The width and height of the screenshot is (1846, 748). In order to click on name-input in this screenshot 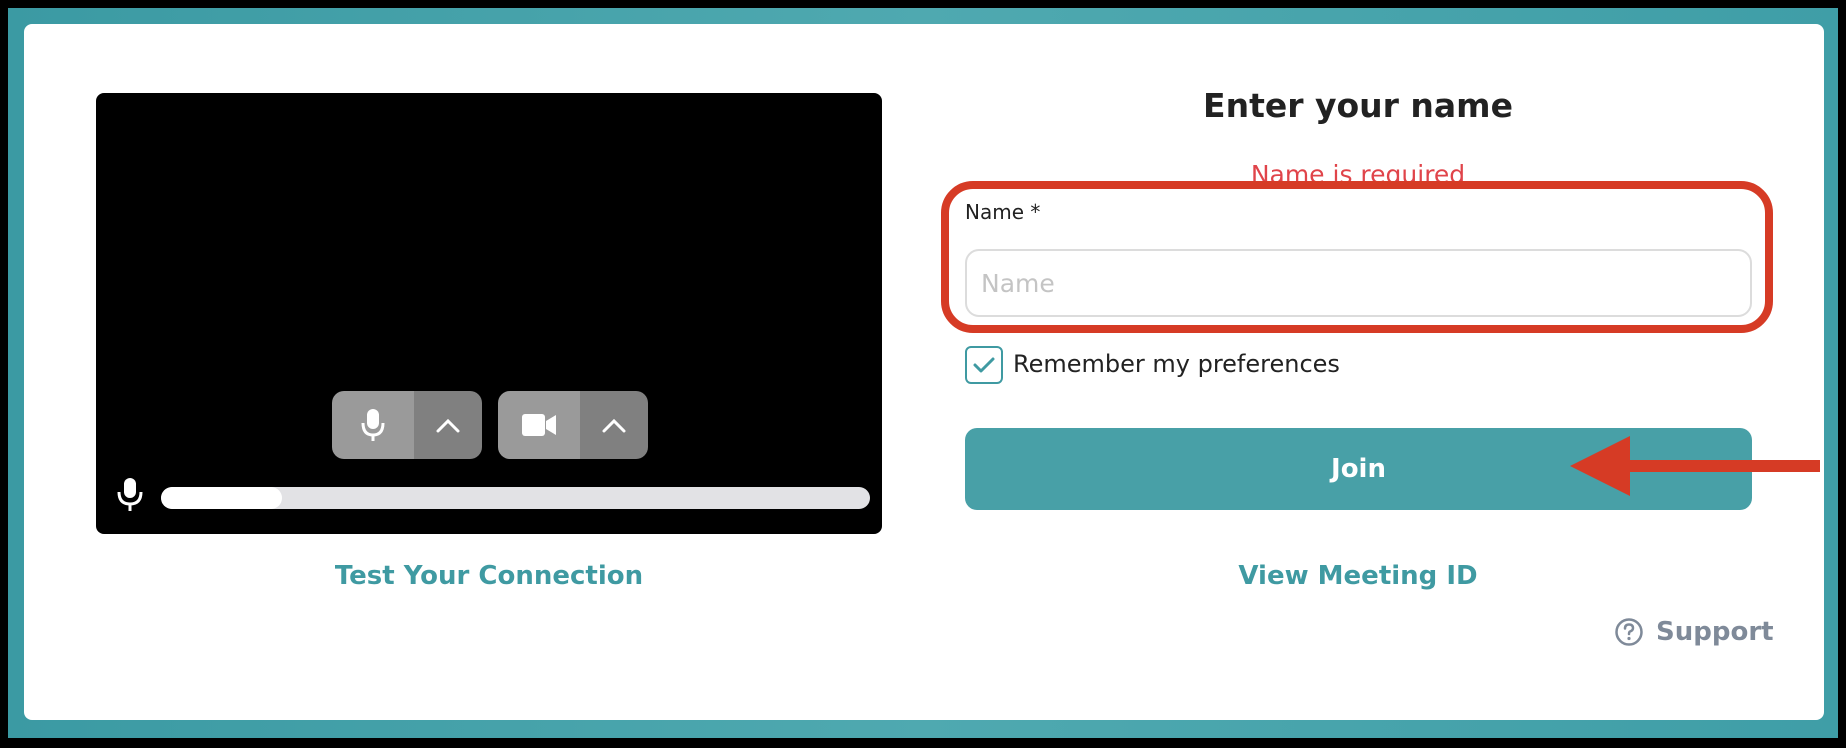, I will do `click(1358, 283)`.